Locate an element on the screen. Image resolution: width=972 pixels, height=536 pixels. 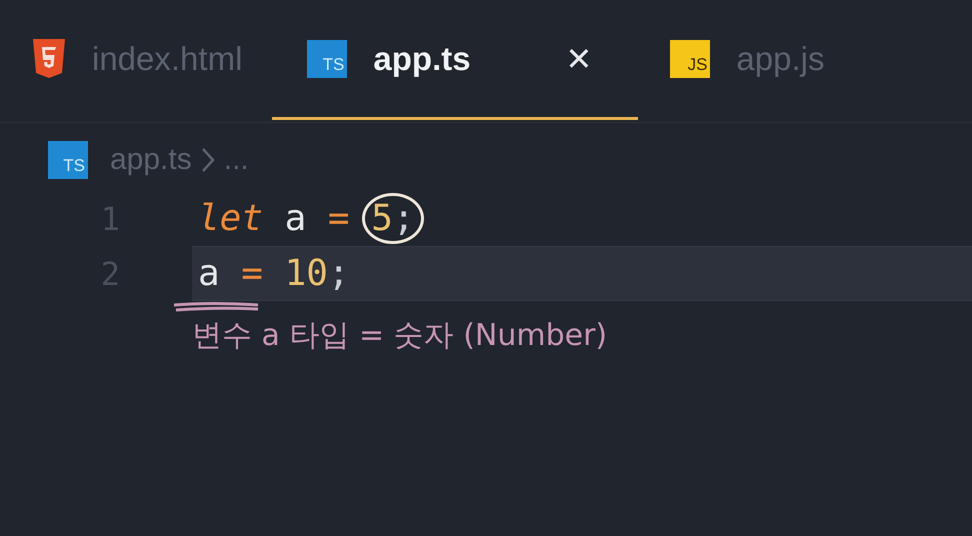
number-literal: 10 is located at coordinates (306, 273).